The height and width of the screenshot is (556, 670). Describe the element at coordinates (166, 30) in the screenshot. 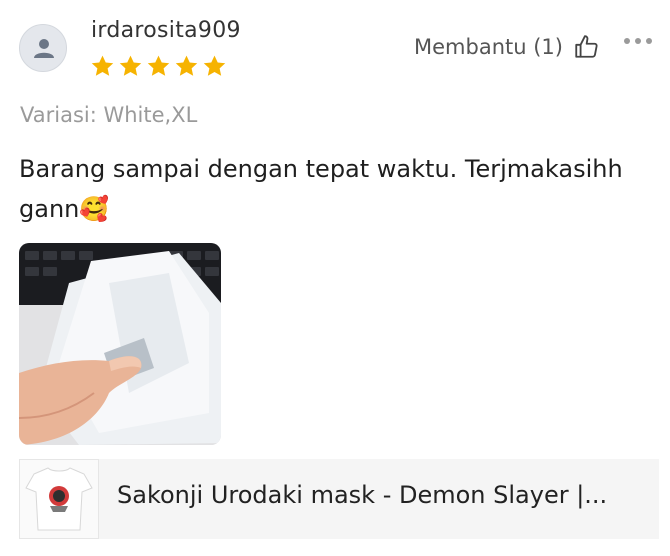

I see `reviewer-username: irdarosita909` at that location.